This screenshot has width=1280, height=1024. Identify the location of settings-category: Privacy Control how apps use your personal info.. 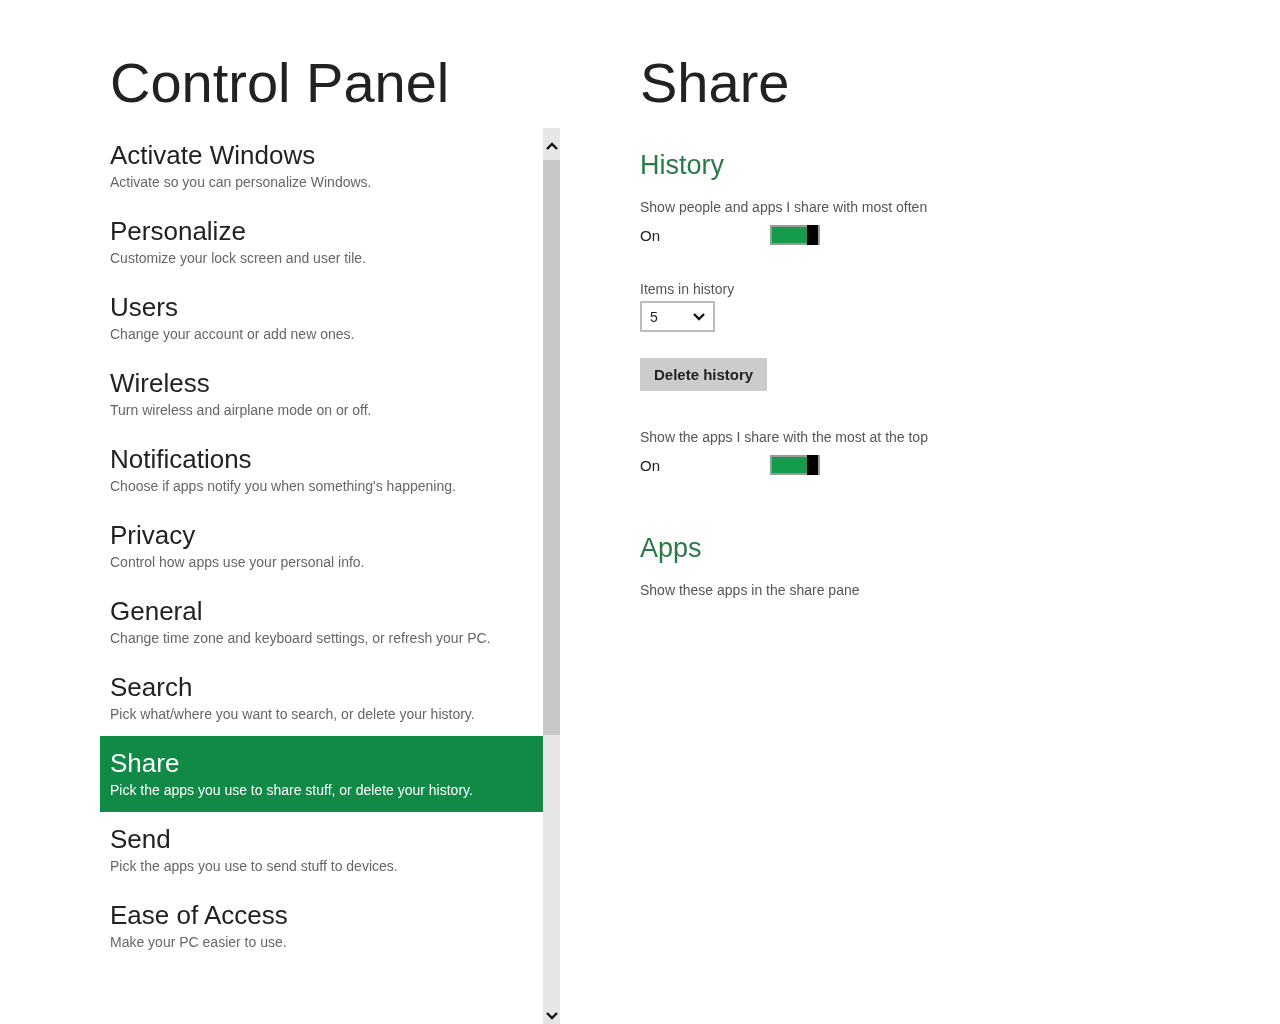
(321, 546).